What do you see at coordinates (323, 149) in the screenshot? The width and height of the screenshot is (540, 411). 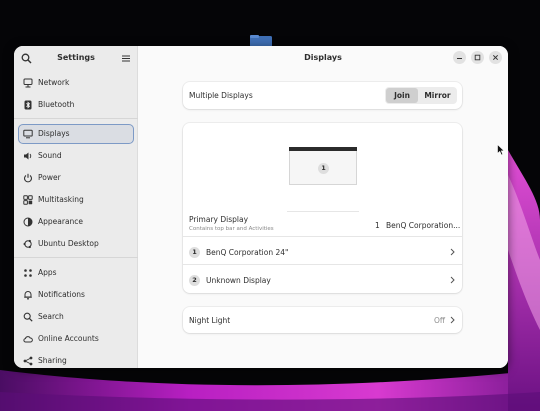 I see `monitor-top-bar` at bounding box center [323, 149].